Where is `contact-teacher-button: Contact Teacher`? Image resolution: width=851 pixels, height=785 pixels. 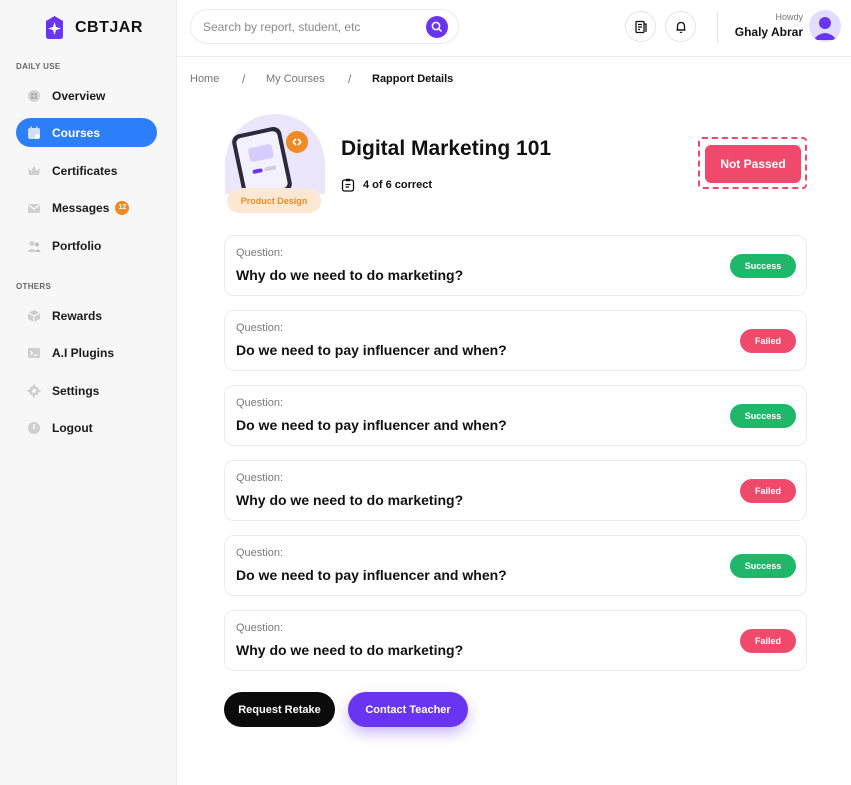 contact-teacher-button: Contact Teacher is located at coordinates (408, 709).